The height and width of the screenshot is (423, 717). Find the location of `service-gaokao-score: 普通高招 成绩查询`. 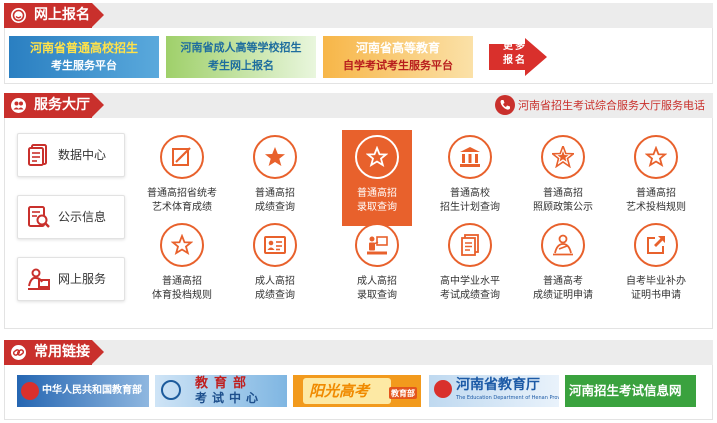

service-gaokao-score: 普通高招 成绩查询 is located at coordinates (275, 178).